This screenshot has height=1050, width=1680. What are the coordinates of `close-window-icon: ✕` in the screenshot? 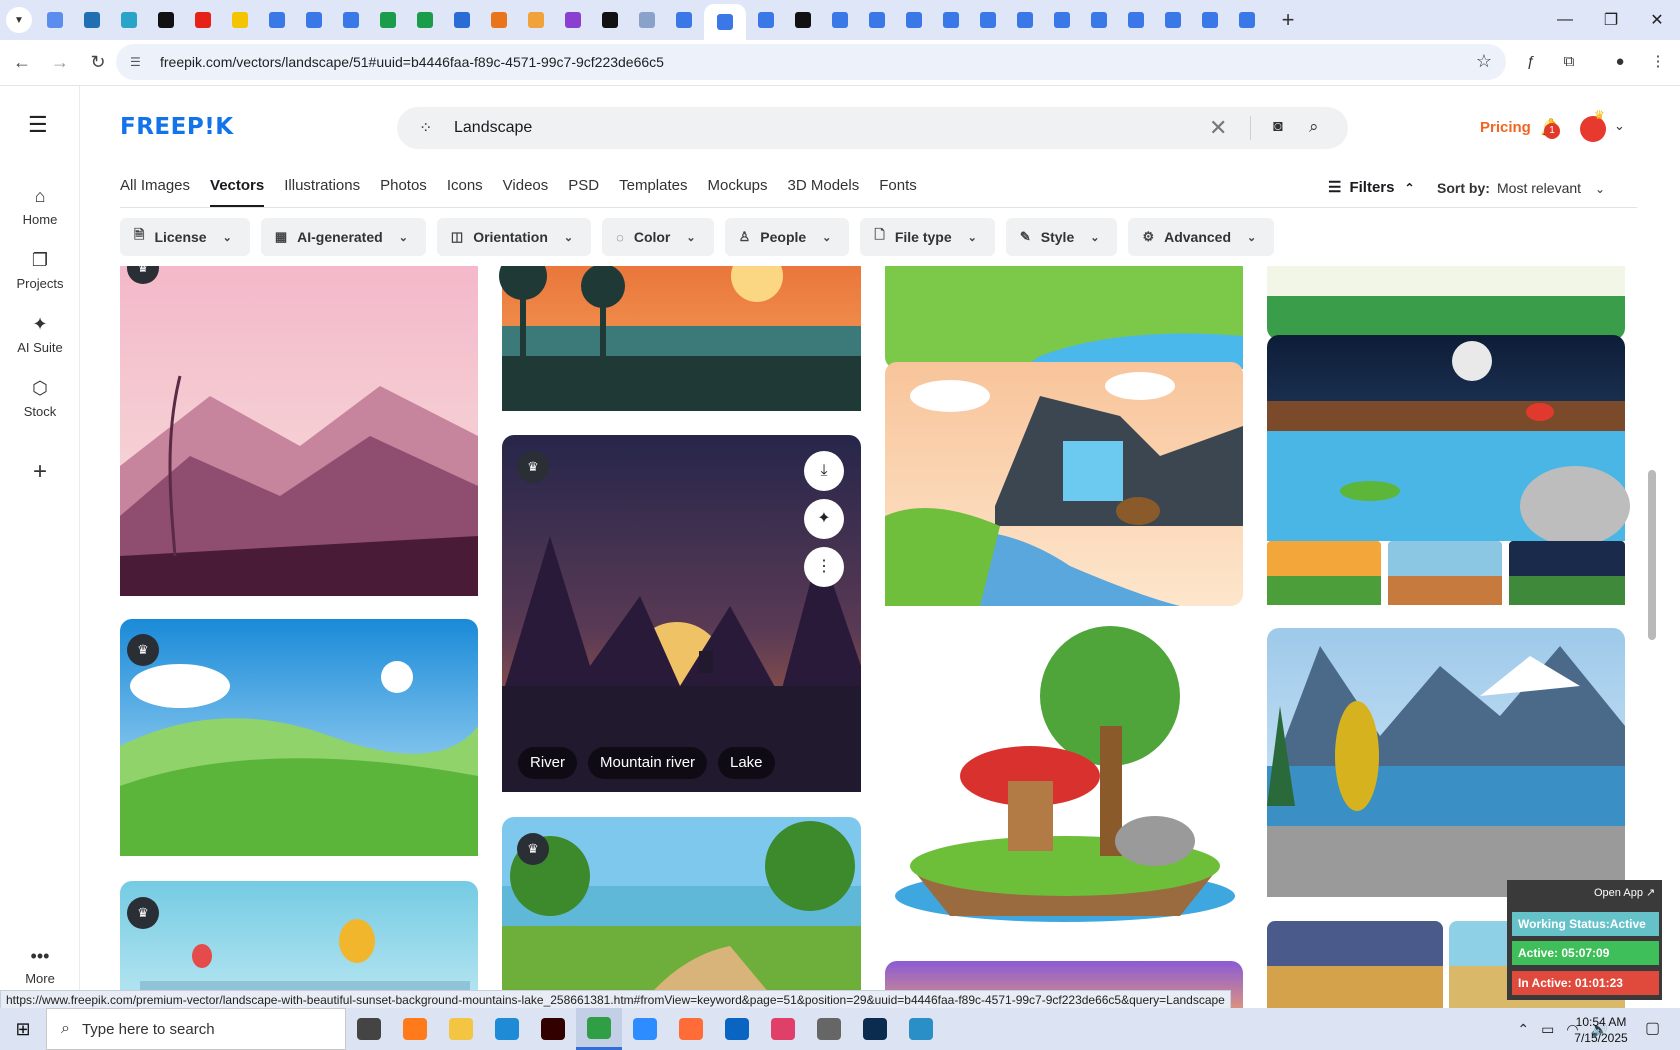 It's located at (1657, 20).